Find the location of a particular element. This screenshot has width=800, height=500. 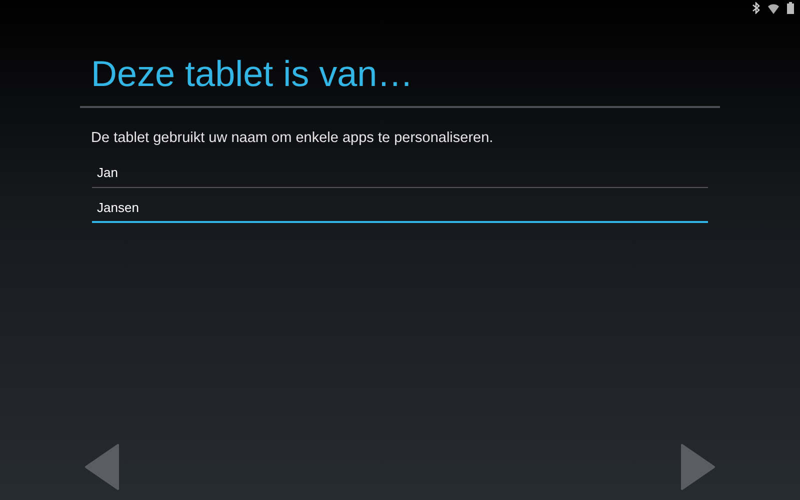

wifi-icon is located at coordinates (773, 8).